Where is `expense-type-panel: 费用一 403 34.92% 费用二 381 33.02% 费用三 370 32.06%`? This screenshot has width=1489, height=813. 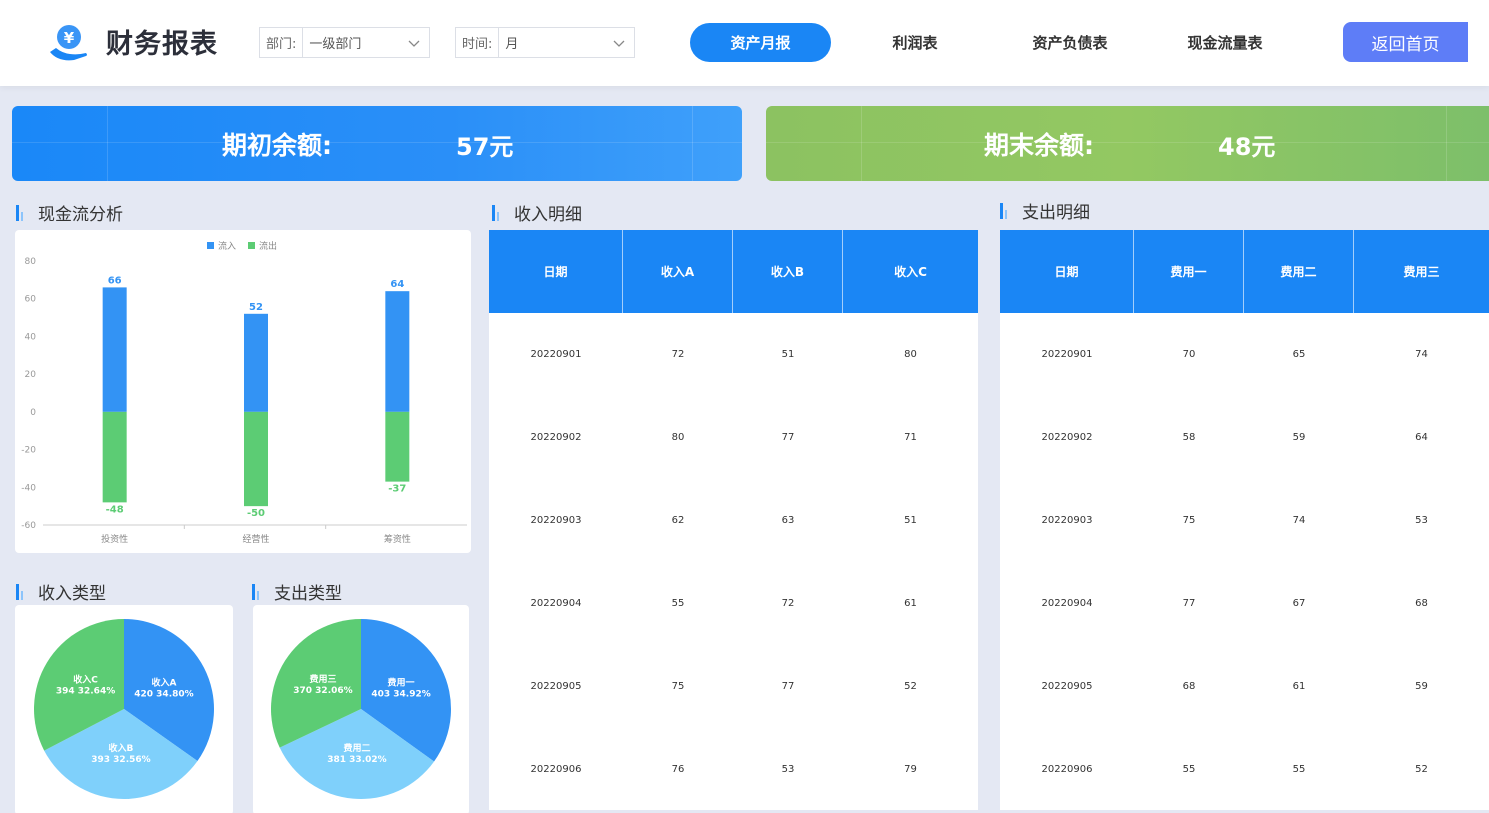
expense-type-panel: 费用一 403 34.92% 费用二 381 33.02% 费用三 370 32.06% is located at coordinates (361, 709).